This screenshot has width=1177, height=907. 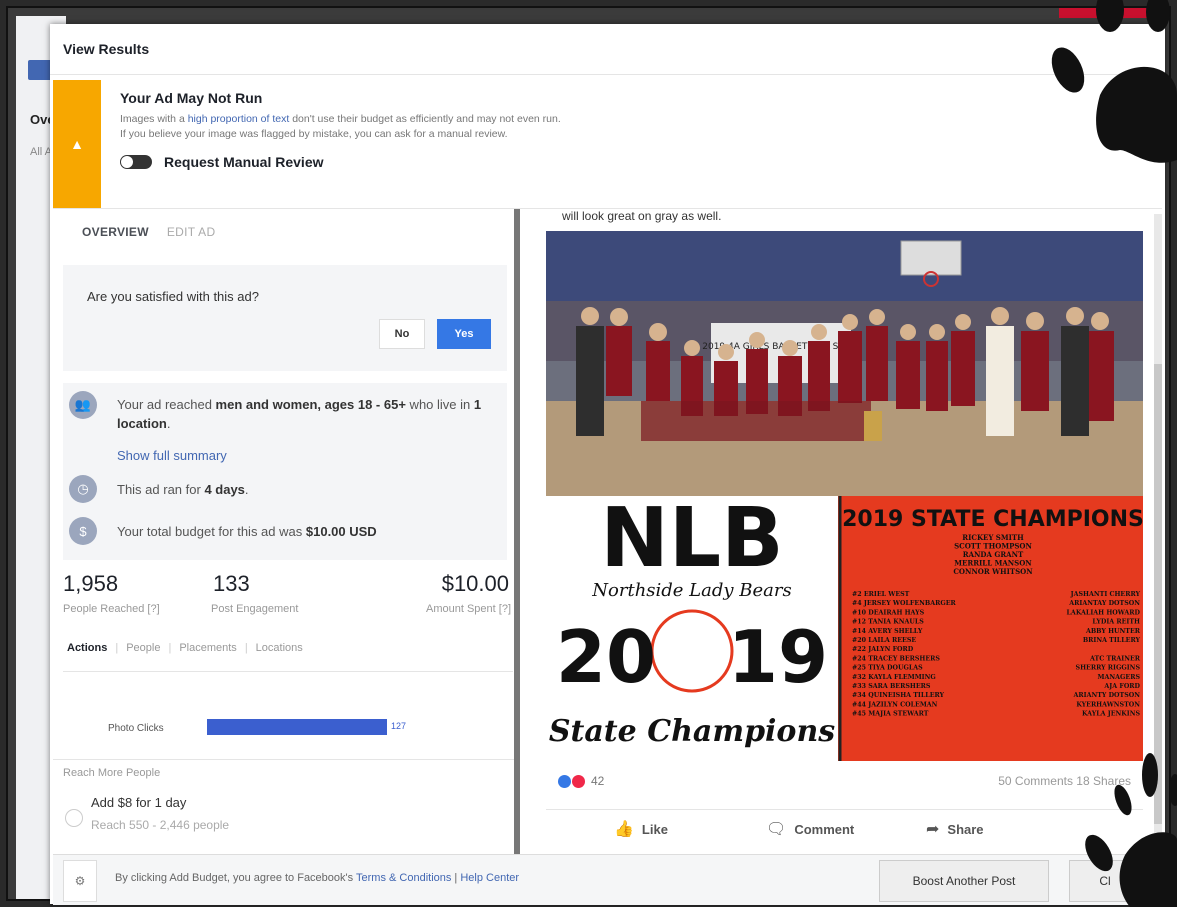 I want to click on yes-button: Yes, so click(x=464, y=334).